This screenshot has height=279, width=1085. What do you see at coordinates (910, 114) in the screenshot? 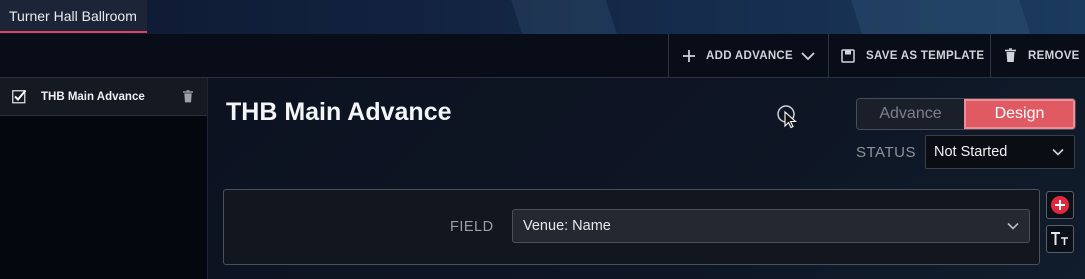
I see `advance-mode-button: Advance` at bounding box center [910, 114].